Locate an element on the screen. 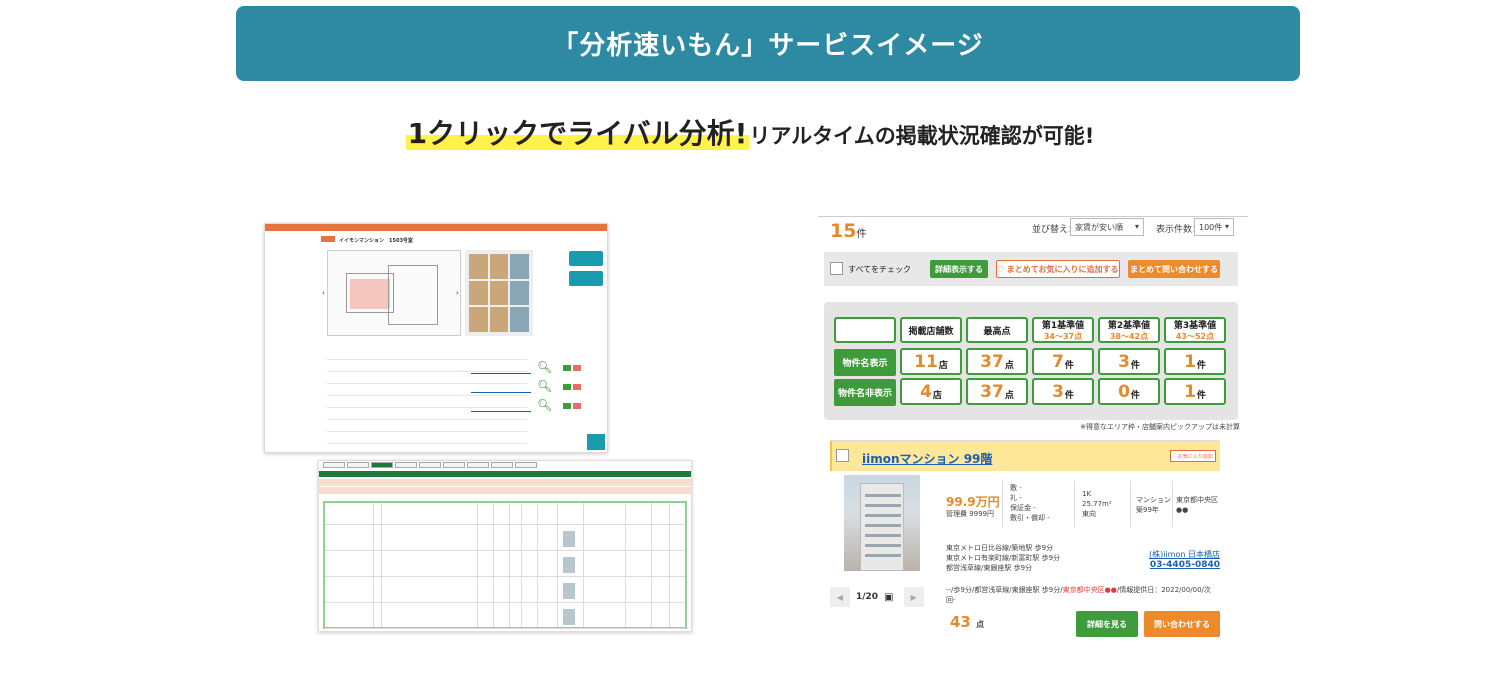 The height and width of the screenshot is (700, 1500). stats-row-label: 物件名表示 is located at coordinates (865, 362).